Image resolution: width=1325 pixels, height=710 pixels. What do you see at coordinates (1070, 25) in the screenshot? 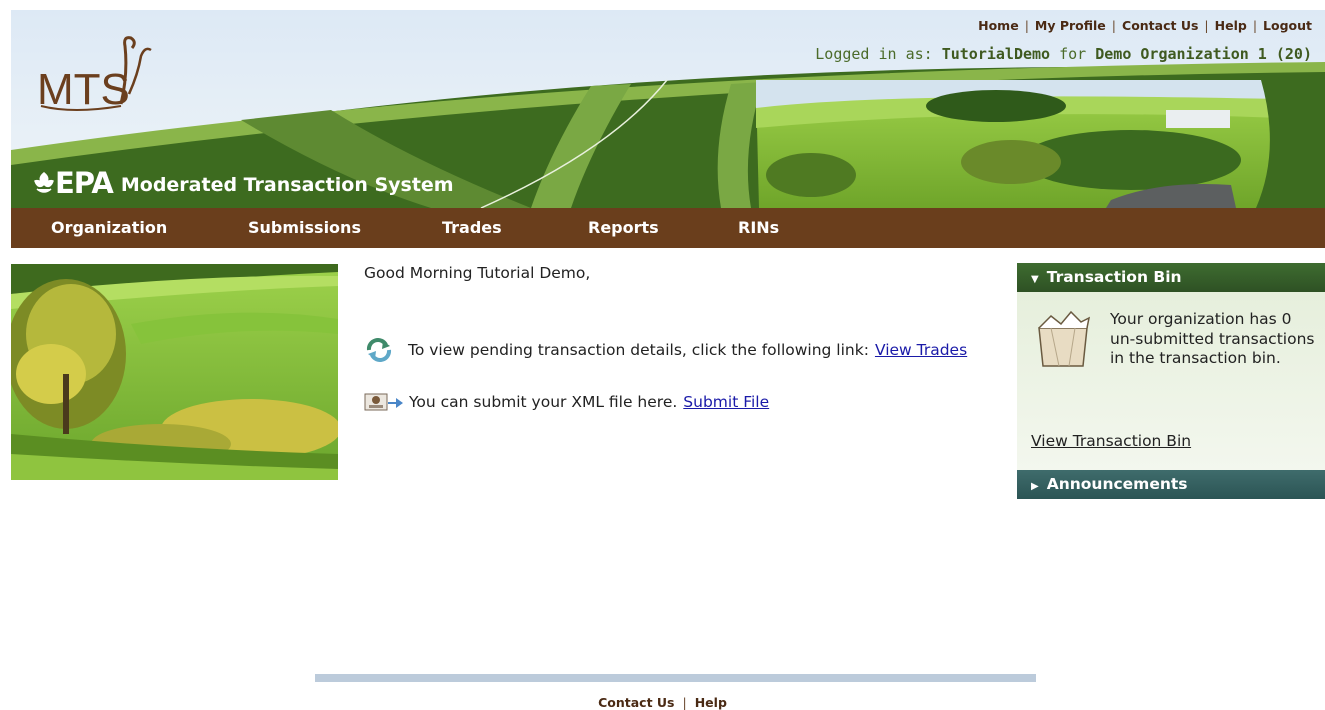
I see `my-profile-link: My Profile` at bounding box center [1070, 25].